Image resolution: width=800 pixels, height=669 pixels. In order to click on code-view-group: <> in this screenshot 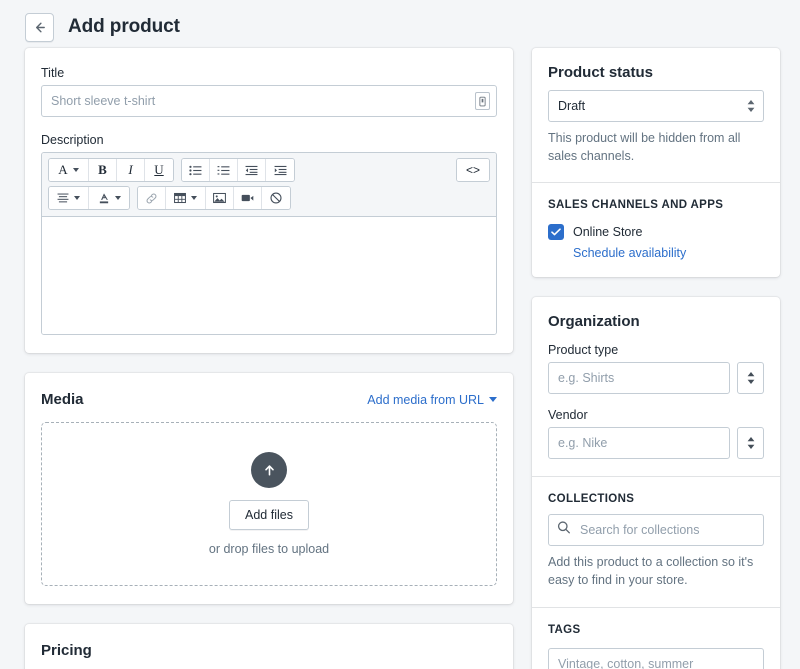, I will do `click(473, 170)`.